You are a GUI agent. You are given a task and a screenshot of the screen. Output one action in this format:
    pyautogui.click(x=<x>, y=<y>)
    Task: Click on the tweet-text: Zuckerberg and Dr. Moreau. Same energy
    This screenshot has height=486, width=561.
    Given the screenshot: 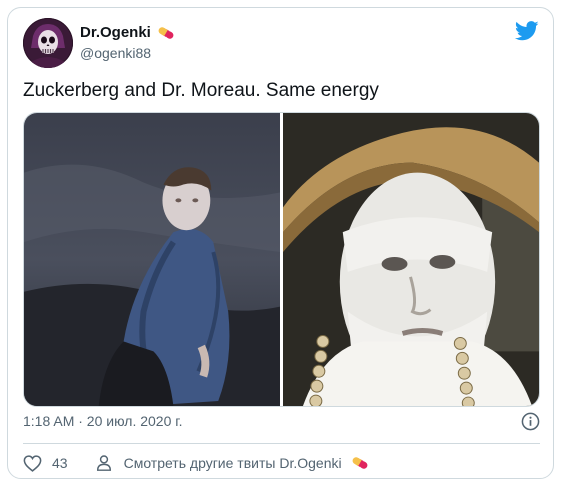 What is the action you would take?
    pyautogui.click(x=201, y=90)
    